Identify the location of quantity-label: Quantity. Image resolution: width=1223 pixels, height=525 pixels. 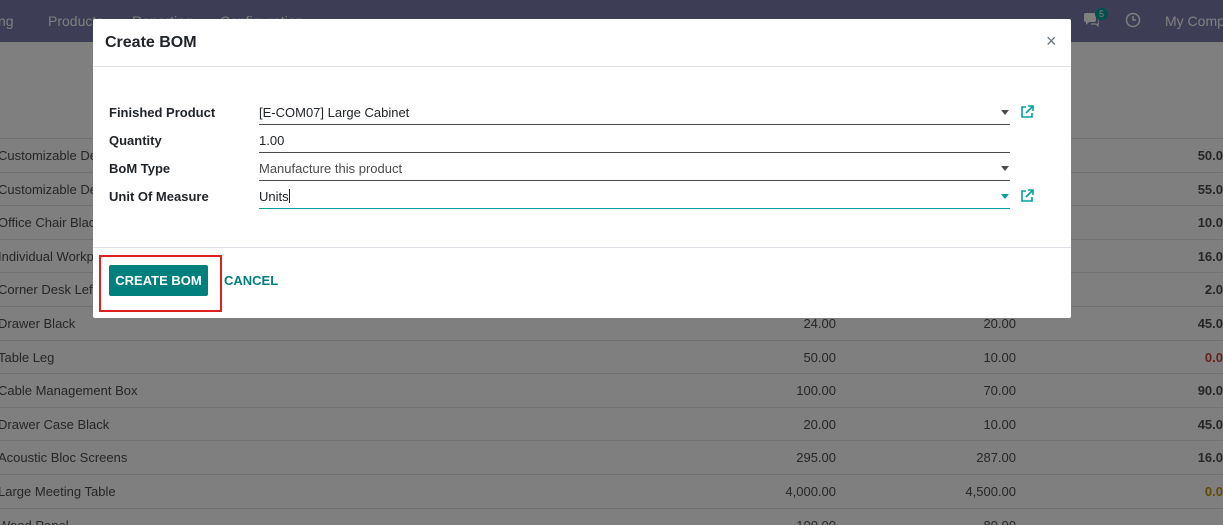
(135, 140).